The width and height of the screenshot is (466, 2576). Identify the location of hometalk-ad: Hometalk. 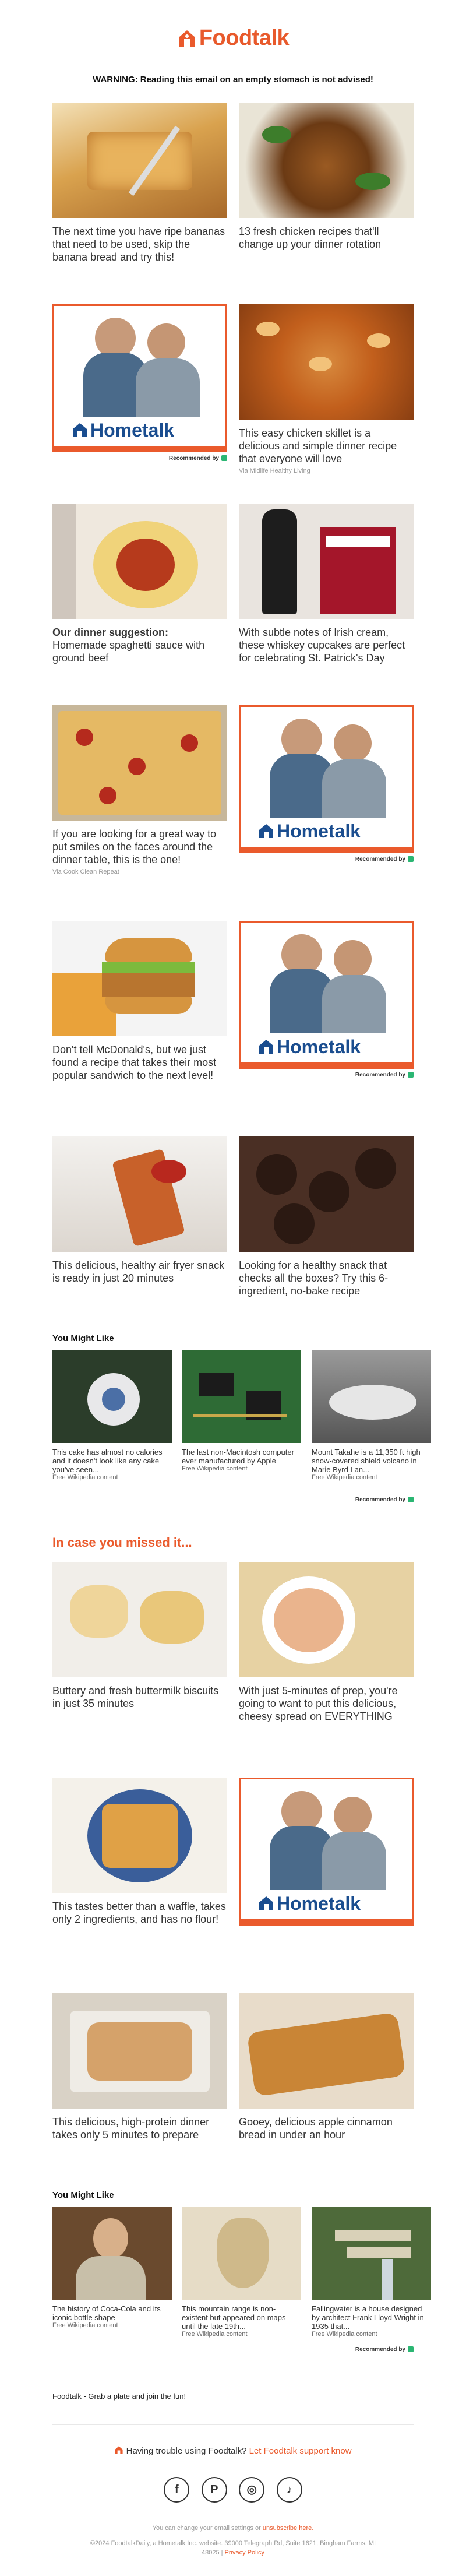
(326, 1852).